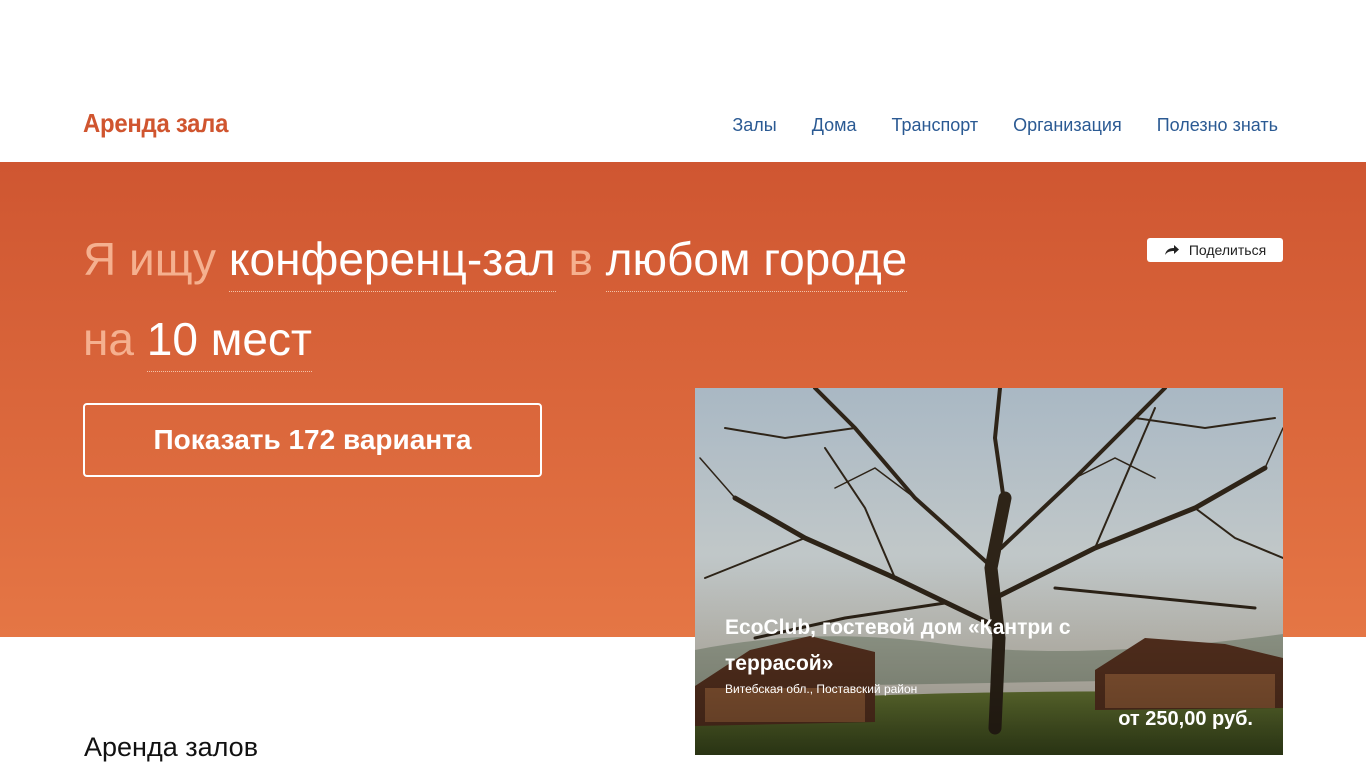 Image resolution: width=1366 pixels, height=768 pixels. Describe the element at coordinates (150, 259) in the screenshot. I see `search-prefix: Я ищу` at that location.